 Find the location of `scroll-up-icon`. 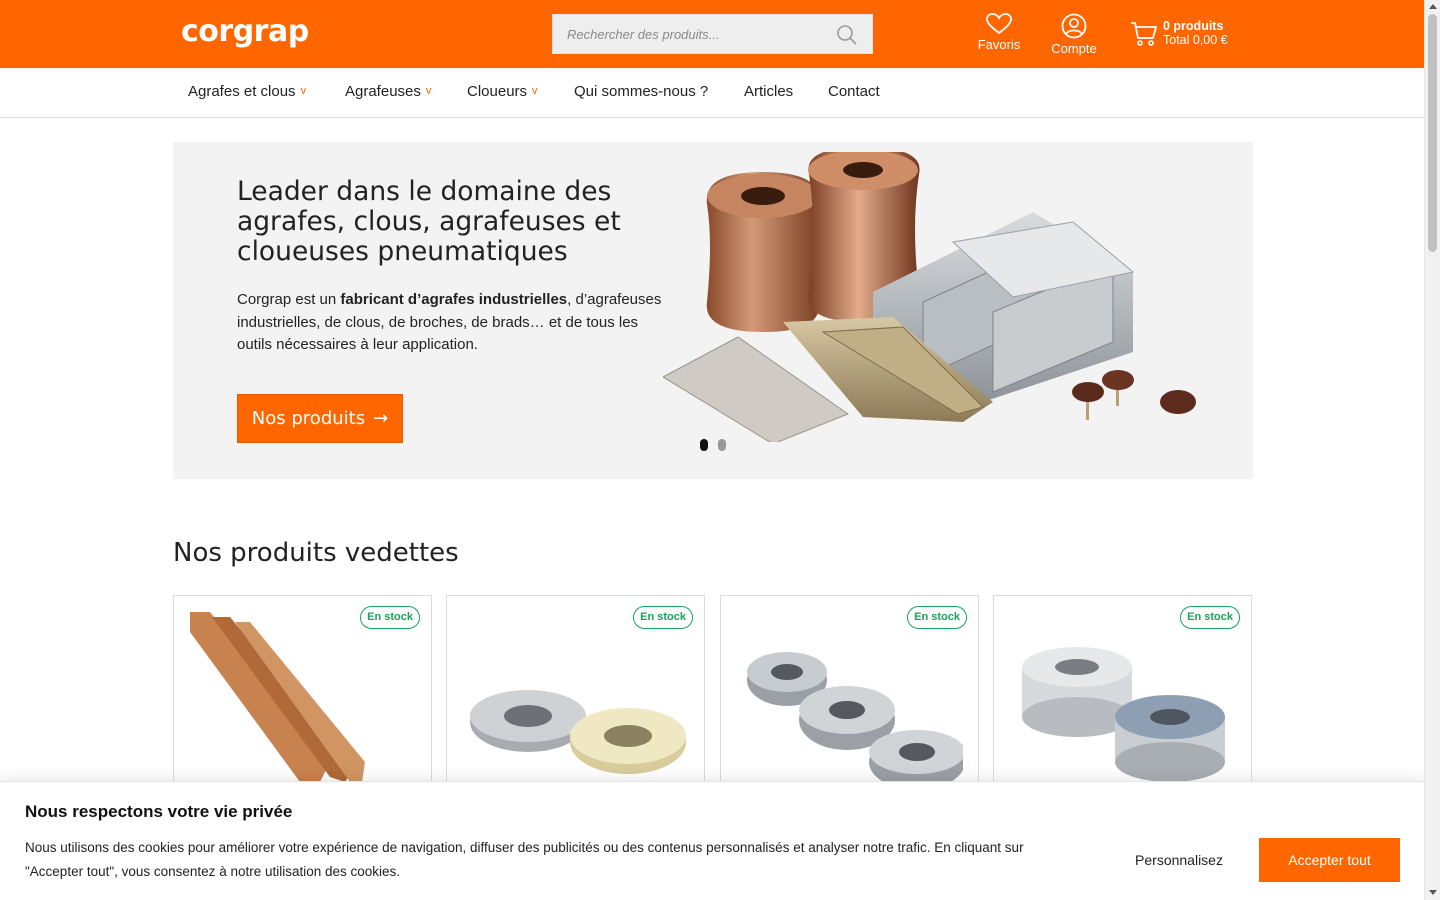

scroll-up-icon is located at coordinates (1433, 6).